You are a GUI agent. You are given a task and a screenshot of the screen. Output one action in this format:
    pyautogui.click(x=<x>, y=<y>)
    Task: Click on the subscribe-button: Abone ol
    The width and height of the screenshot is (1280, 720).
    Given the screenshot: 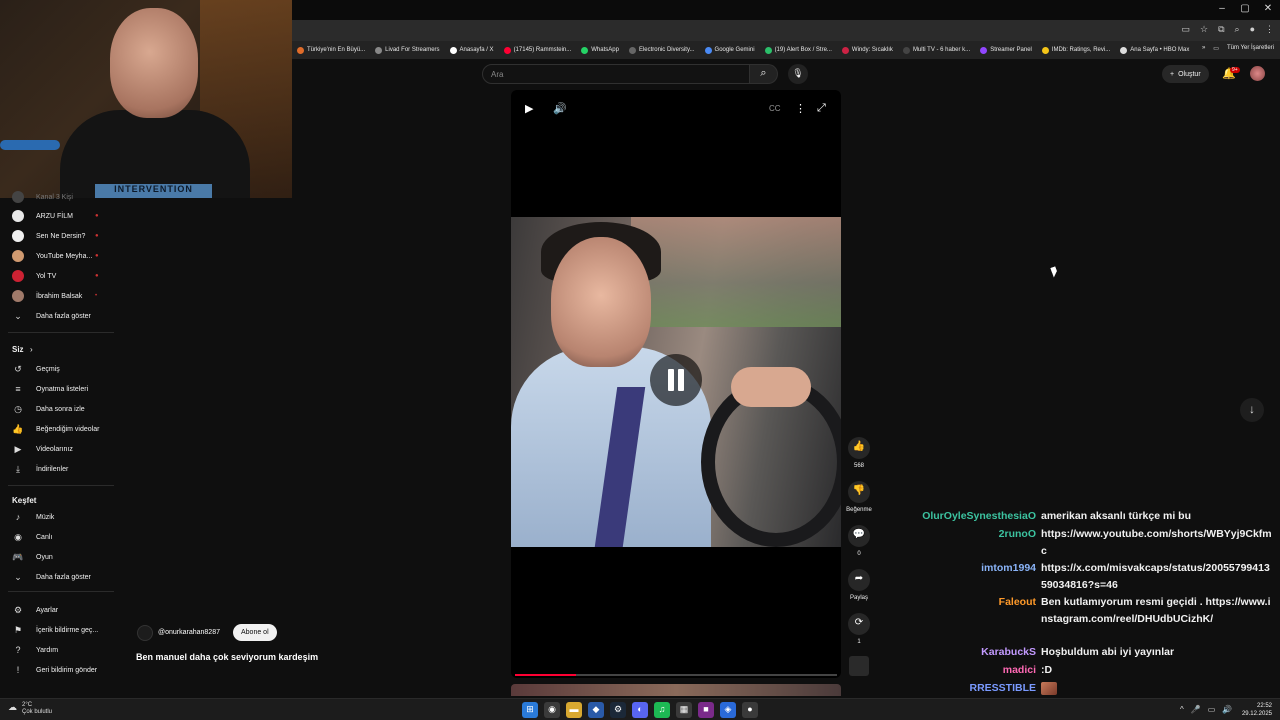 What is the action you would take?
    pyautogui.click(x=255, y=632)
    